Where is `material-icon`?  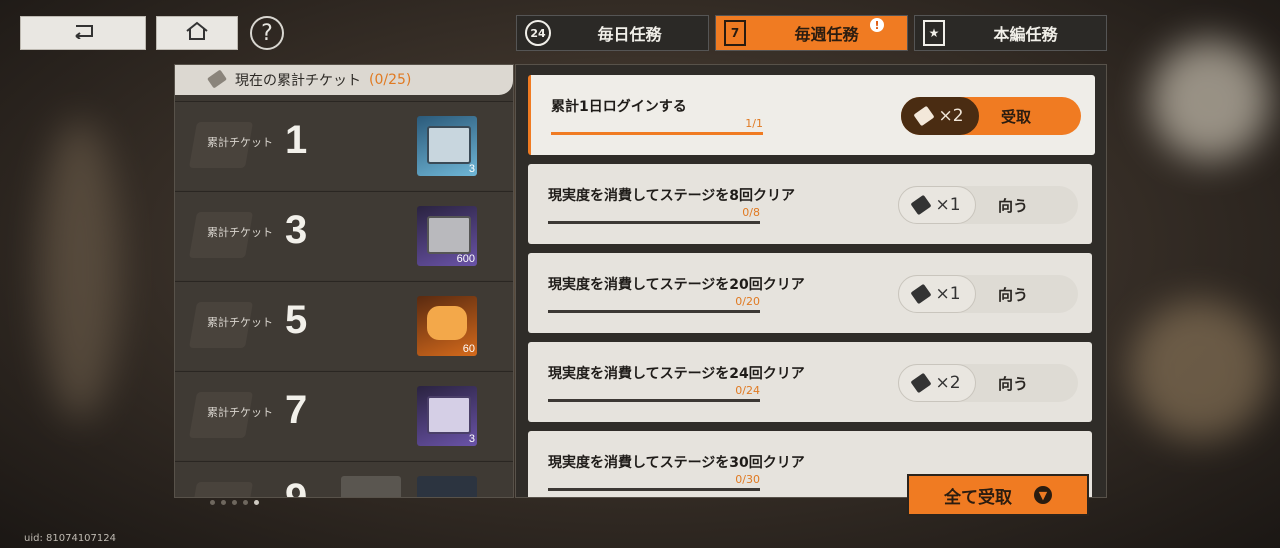 material-icon is located at coordinates (449, 235).